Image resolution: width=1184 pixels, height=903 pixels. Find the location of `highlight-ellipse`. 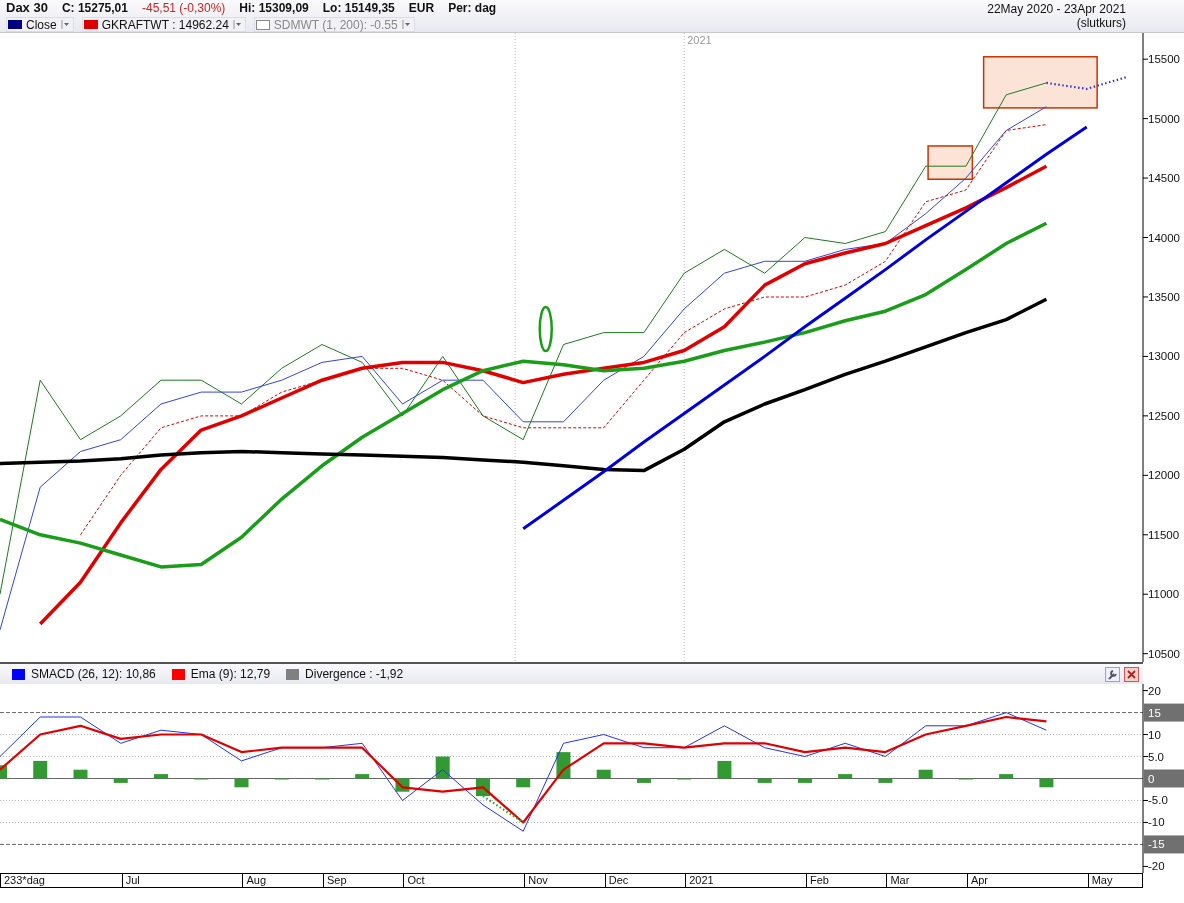

highlight-ellipse is located at coordinates (545, 329).